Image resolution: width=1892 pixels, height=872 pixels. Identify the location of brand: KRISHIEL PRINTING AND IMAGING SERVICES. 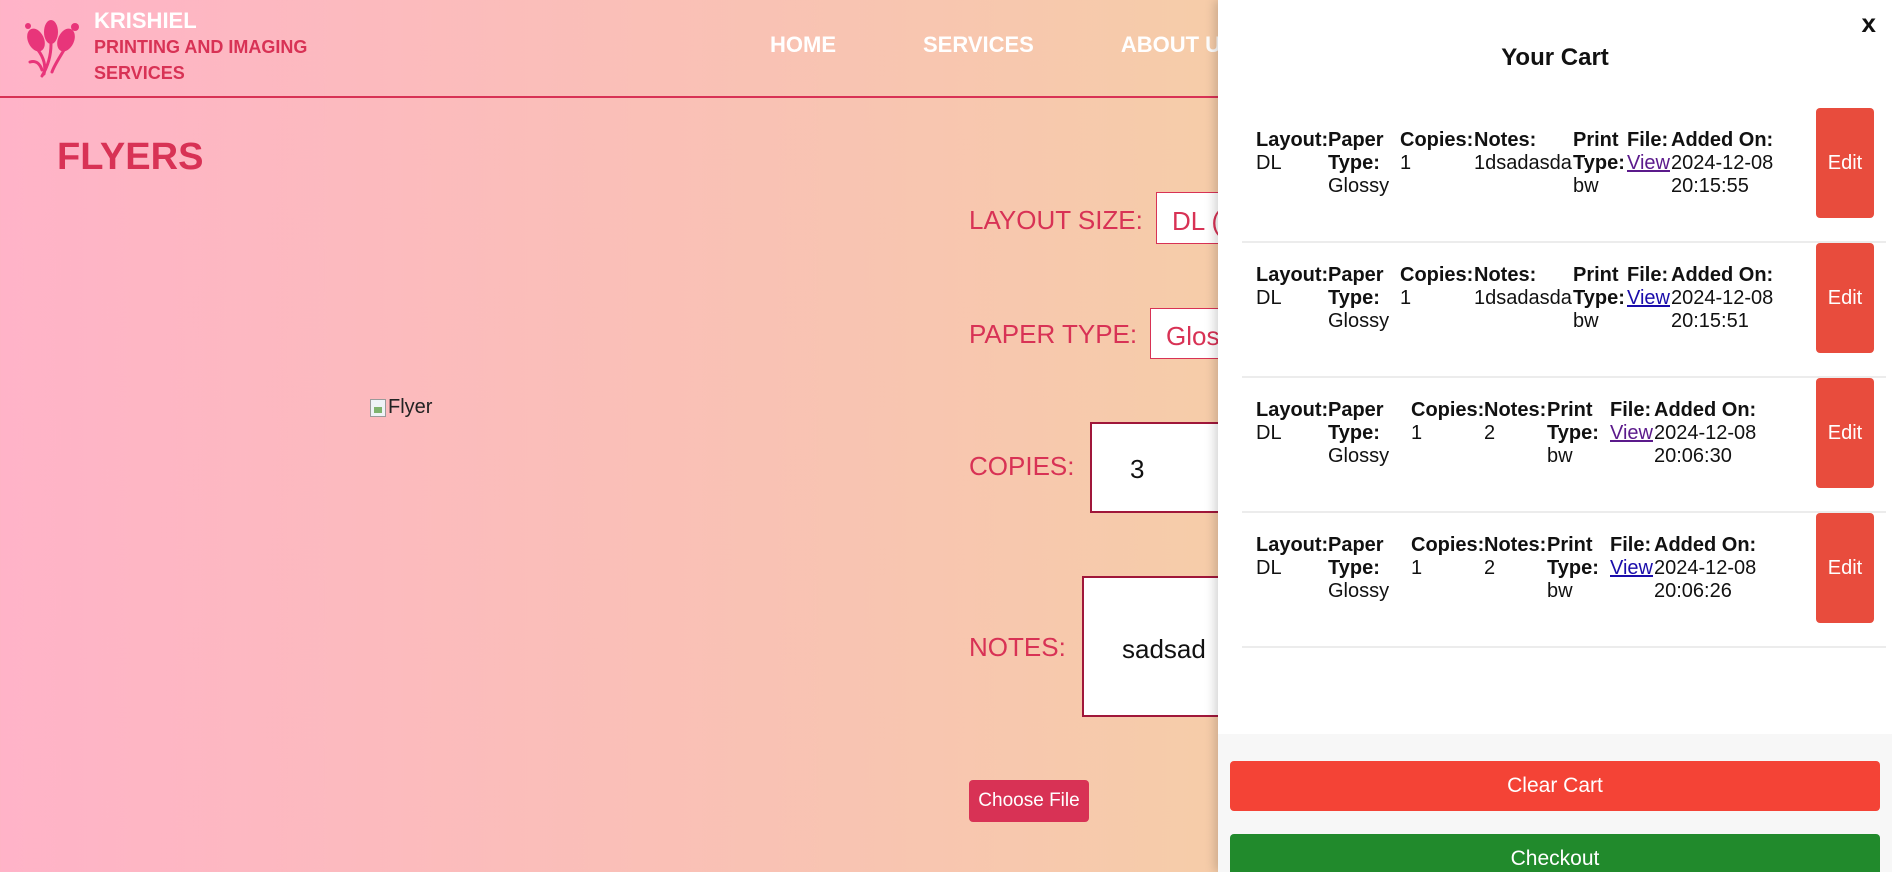
(200, 47).